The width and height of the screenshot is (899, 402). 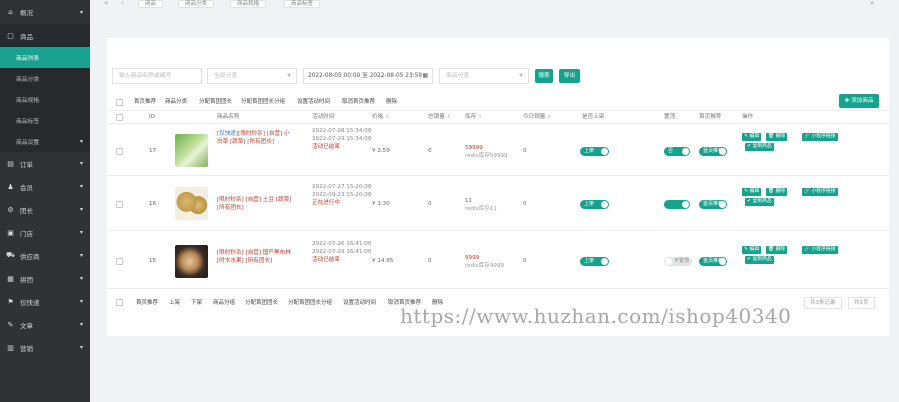 I want to click on th-today-sales: 今日销量 ⇕, so click(x=537, y=117).